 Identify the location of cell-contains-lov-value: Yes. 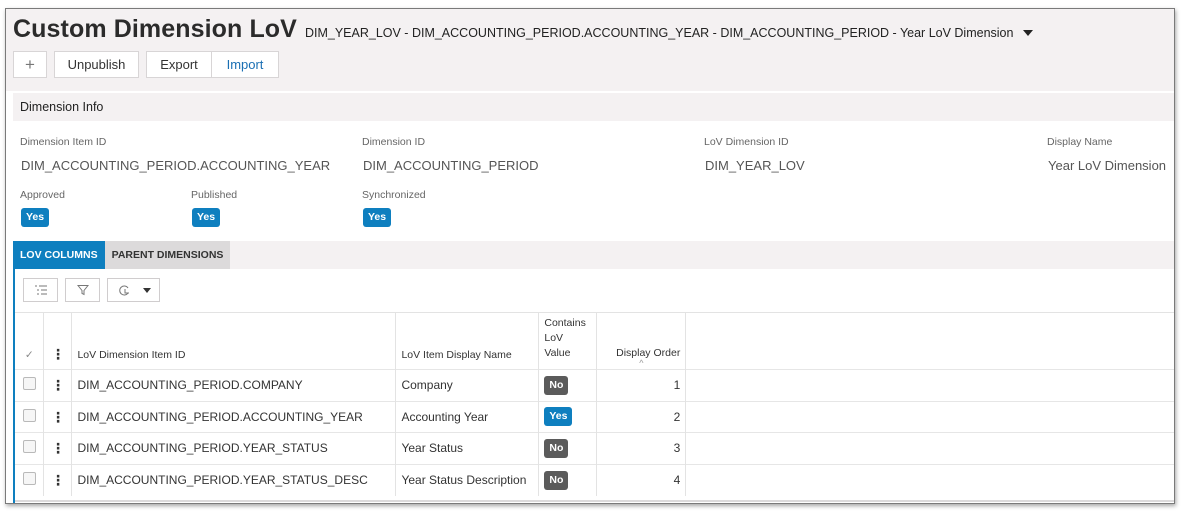
(568, 416).